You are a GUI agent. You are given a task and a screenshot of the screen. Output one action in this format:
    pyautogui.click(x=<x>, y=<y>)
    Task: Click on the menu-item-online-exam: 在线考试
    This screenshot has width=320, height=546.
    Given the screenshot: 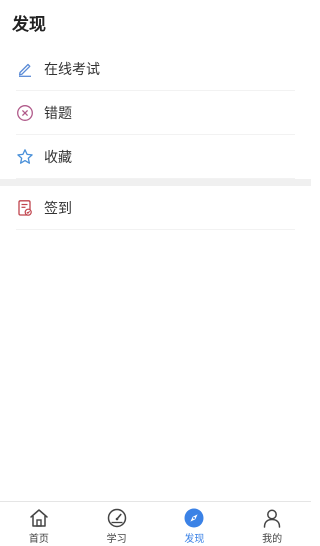 What is the action you would take?
    pyautogui.click(x=155, y=69)
    